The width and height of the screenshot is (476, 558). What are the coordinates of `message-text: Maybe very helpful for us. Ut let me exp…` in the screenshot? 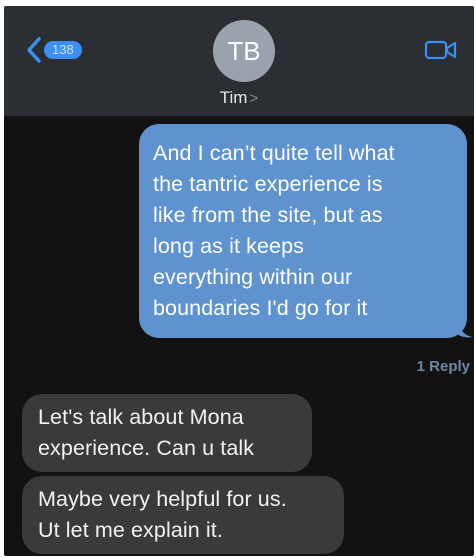 It's located at (162, 514).